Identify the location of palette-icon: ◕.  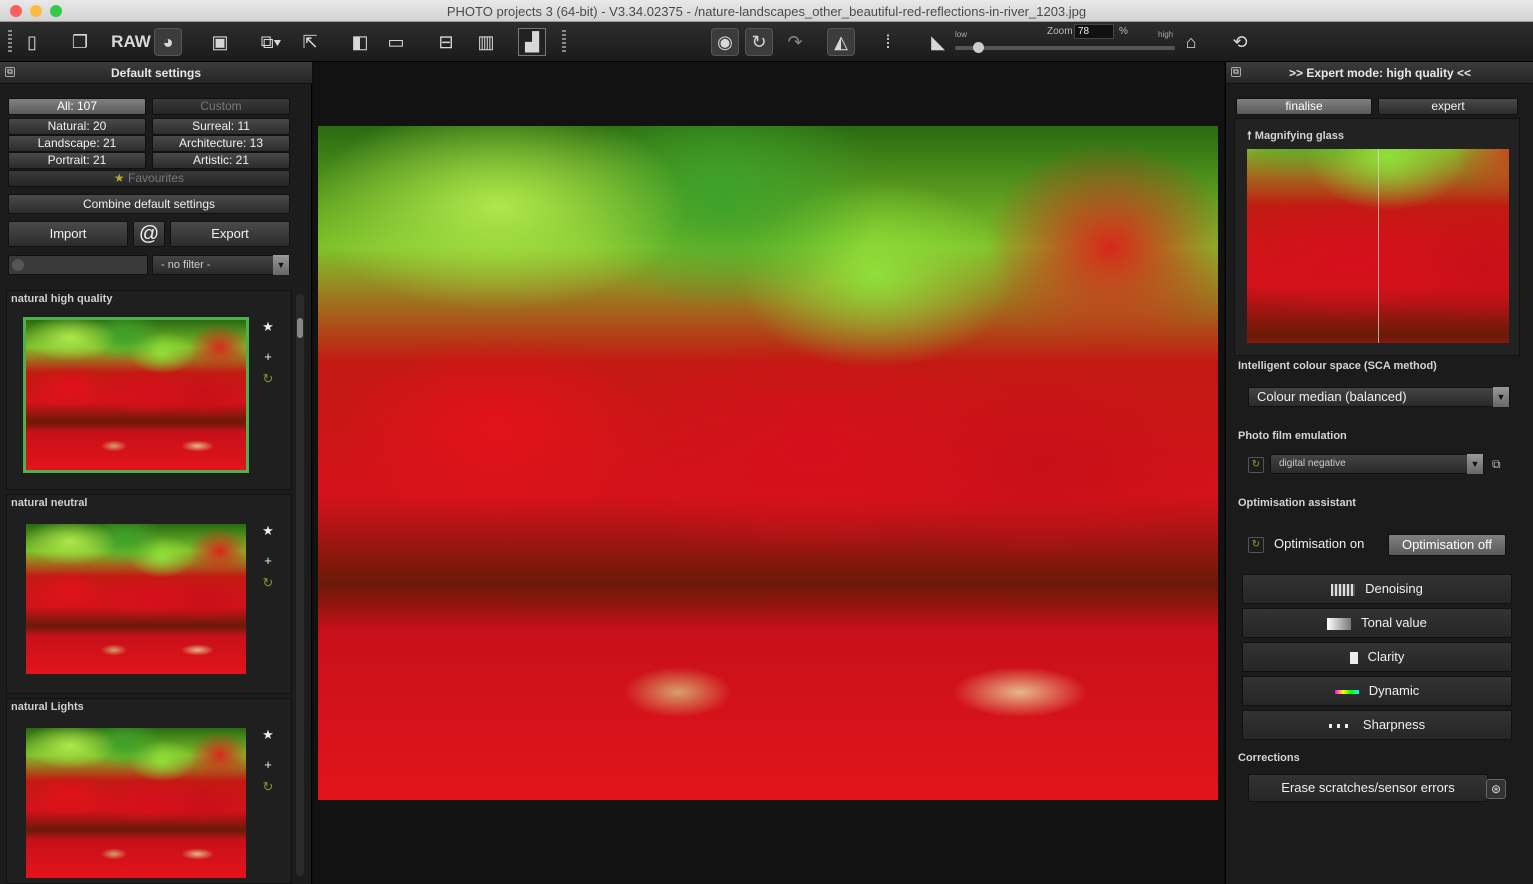
(168, 42).